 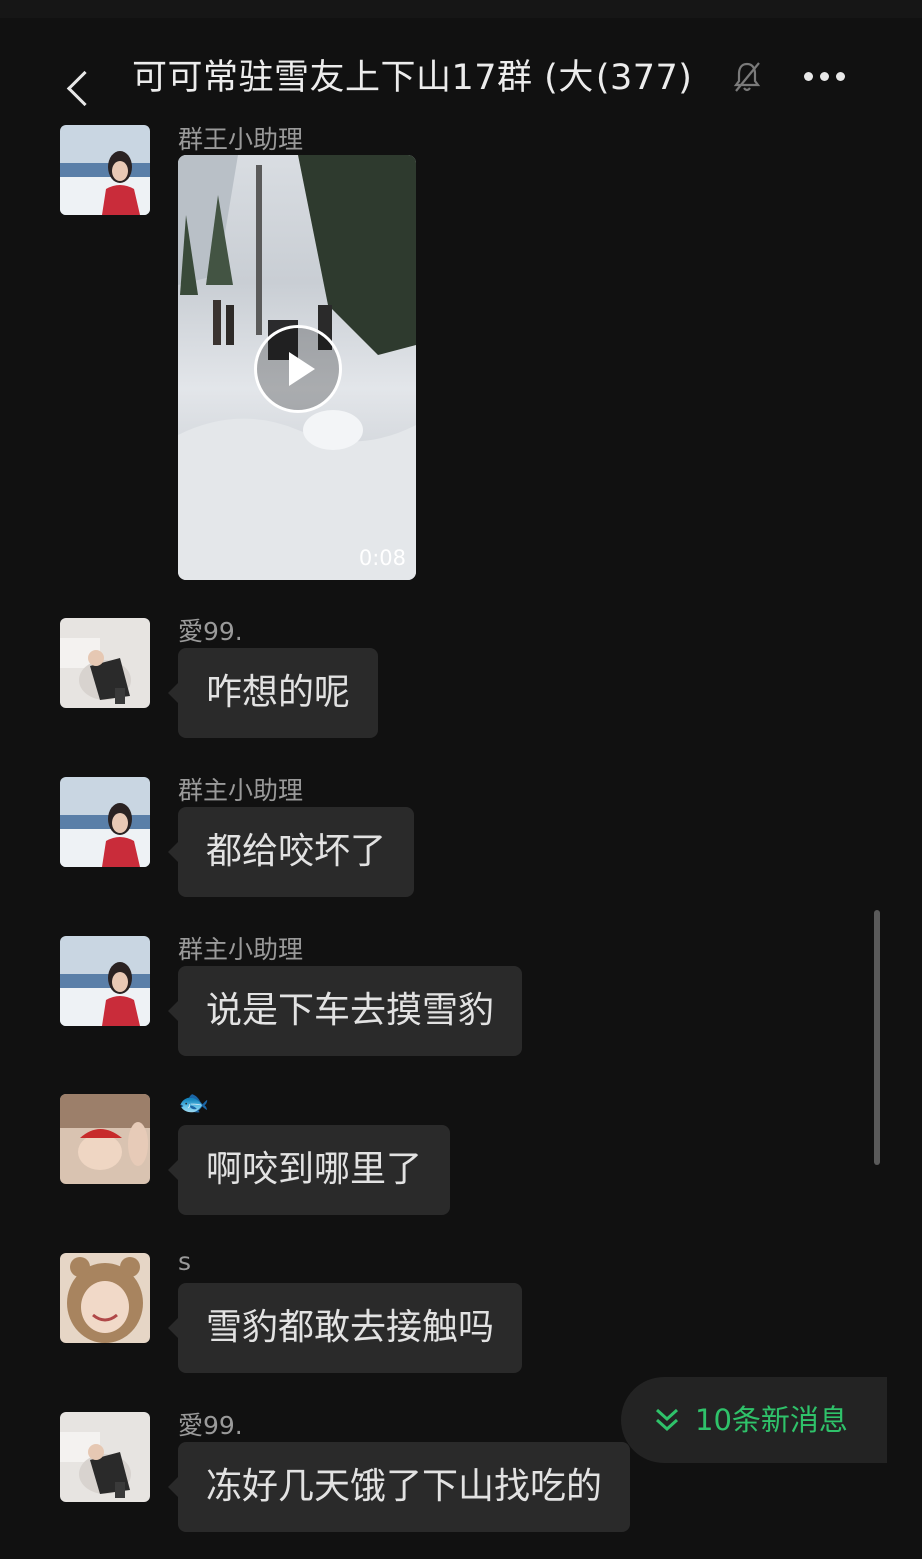 What do you see at coordinates (345, 1011) in the screenshot?
I see `message-bubble: 说是下车去摸雪豹` at bounding box center [345, 1011].